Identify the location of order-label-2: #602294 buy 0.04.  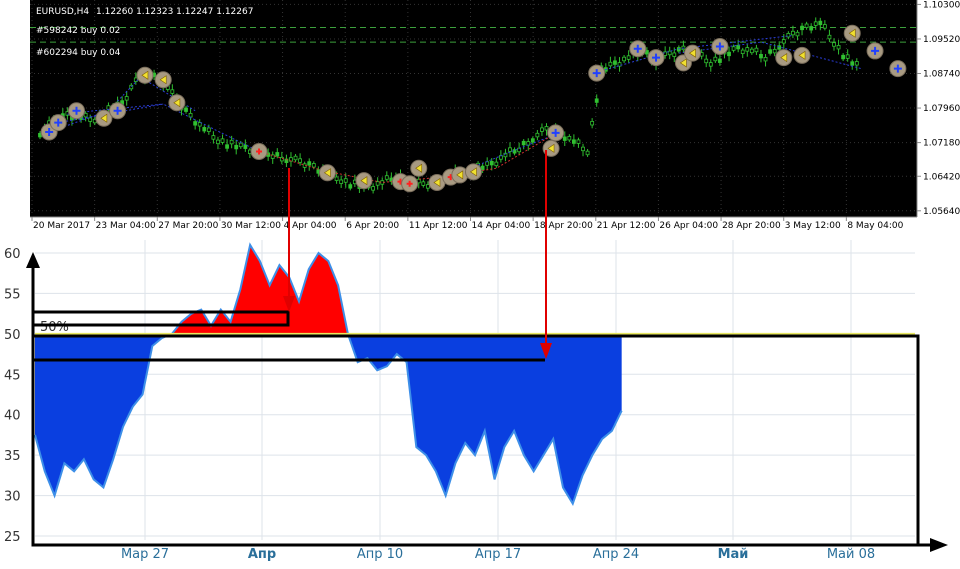
(78, 53).